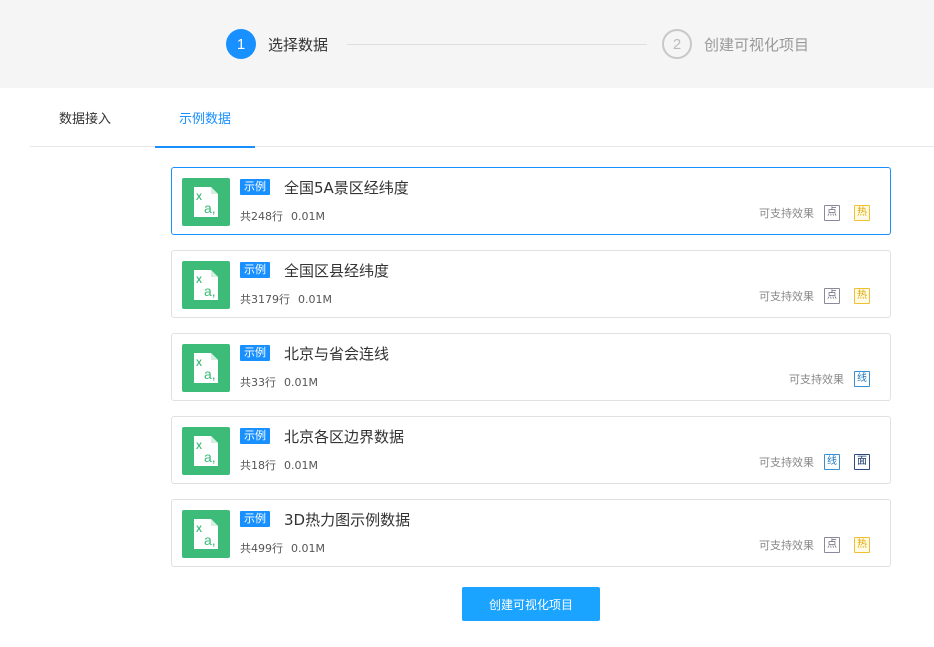 The height and width of the screenshot is (647, 934). I want to click on supported-effects: 可支持效果 线, so click(829, 379).